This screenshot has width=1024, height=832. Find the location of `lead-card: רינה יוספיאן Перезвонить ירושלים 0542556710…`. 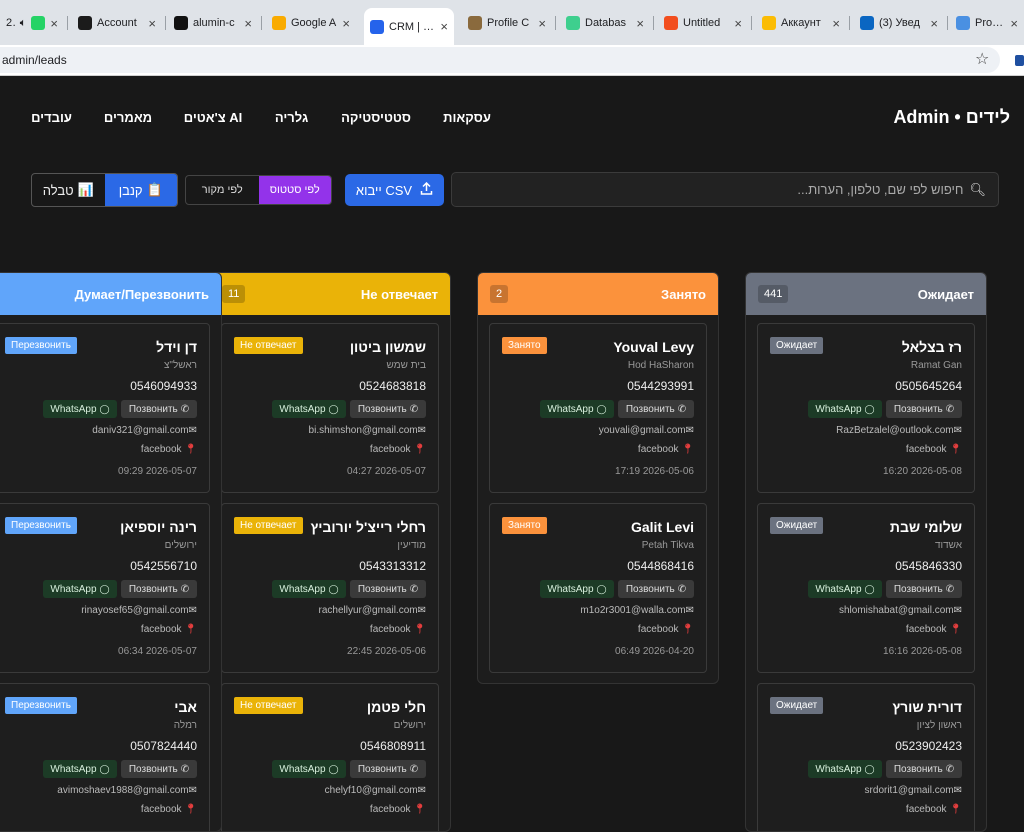

lead-card: רינה יוספיאן Перезвонить ירושלים 0542556710… is located at coordinates (105, 588).